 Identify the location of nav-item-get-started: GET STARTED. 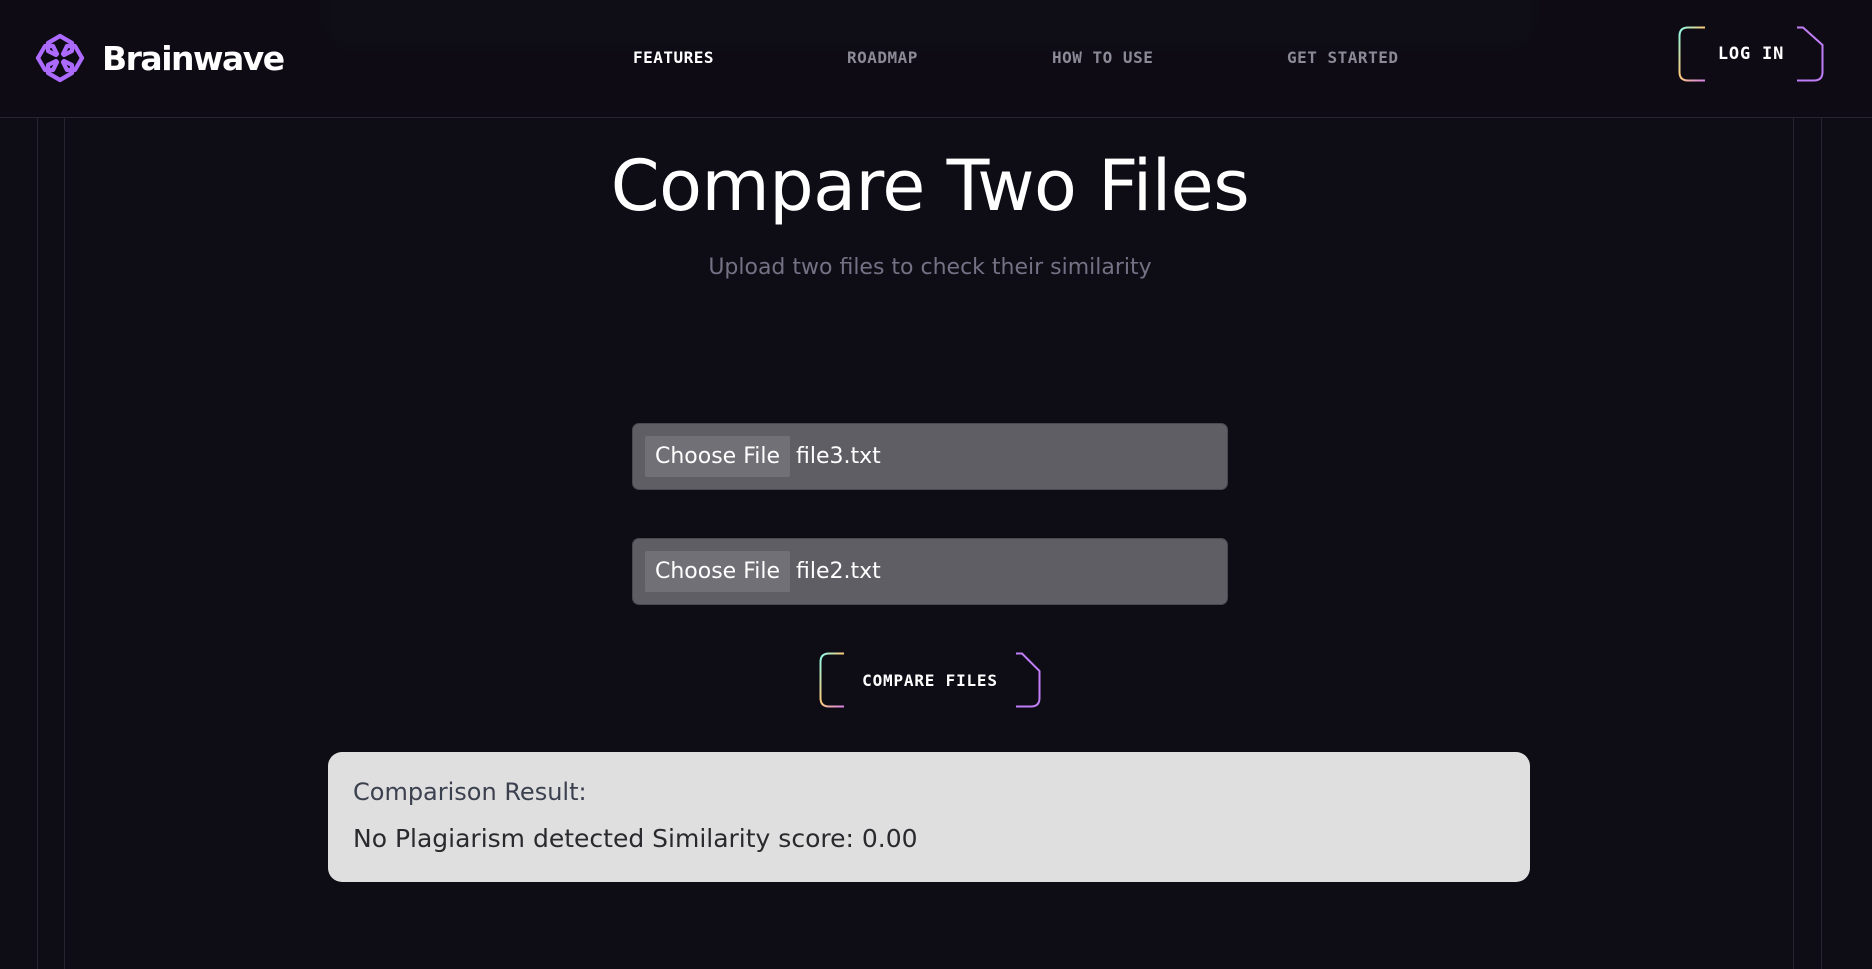
(1342, 57).